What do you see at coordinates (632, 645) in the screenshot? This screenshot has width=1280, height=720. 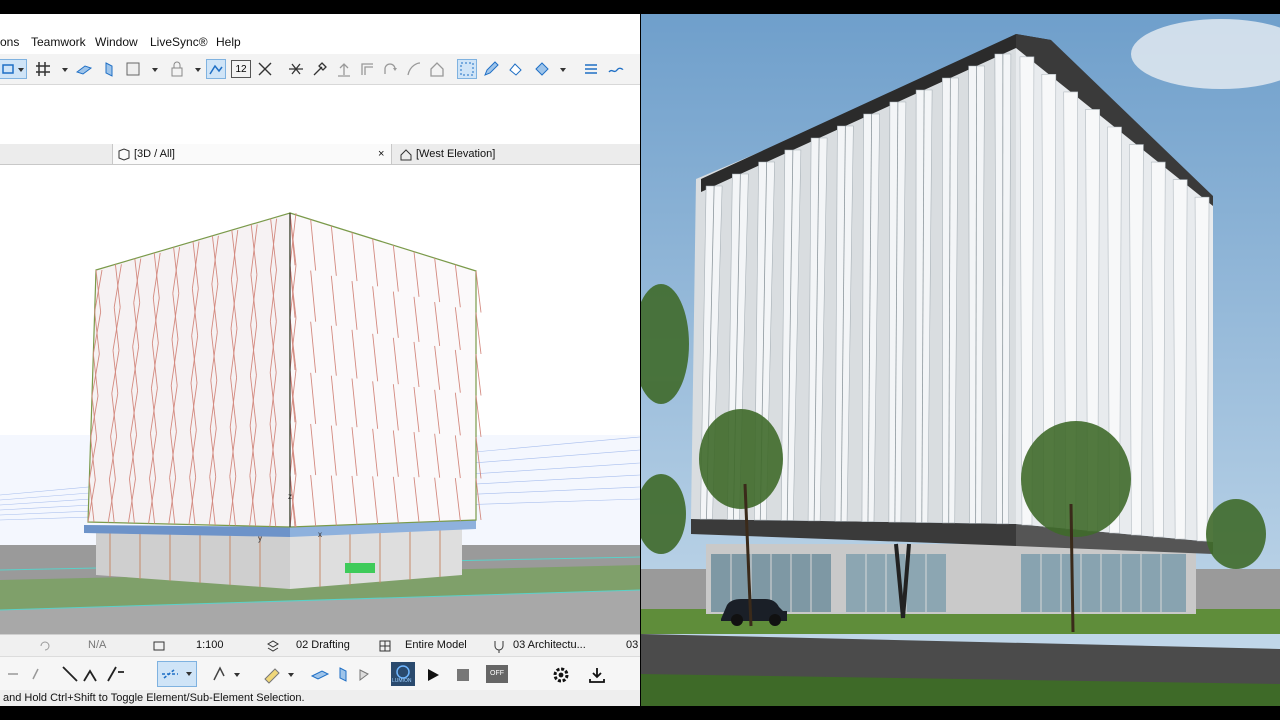 I see `extra-value: 03` at bounding box center [632, 645].